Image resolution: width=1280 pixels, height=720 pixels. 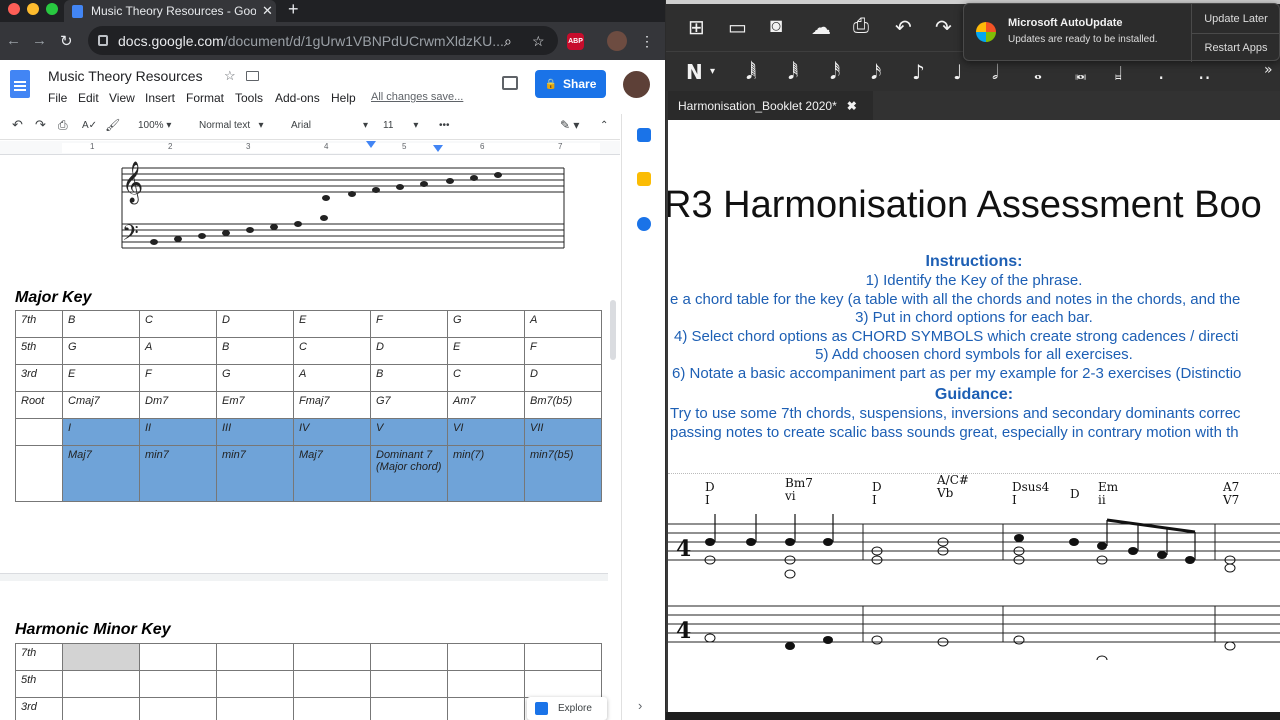 I want to click on share-button: 🔒 Share, so click(x=570, y=84).